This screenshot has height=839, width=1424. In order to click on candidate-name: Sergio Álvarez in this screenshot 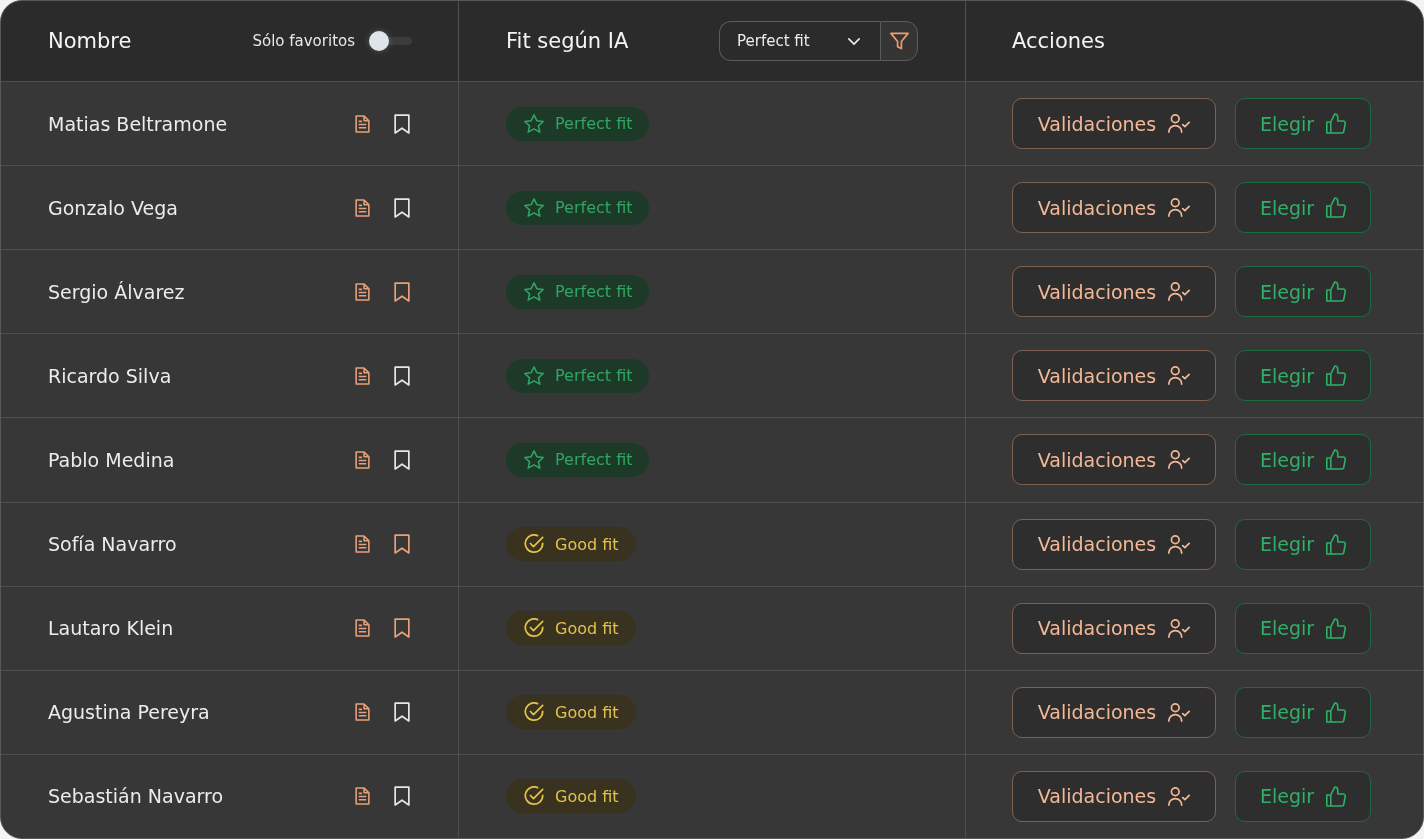, I will do `click(116, 291)`.